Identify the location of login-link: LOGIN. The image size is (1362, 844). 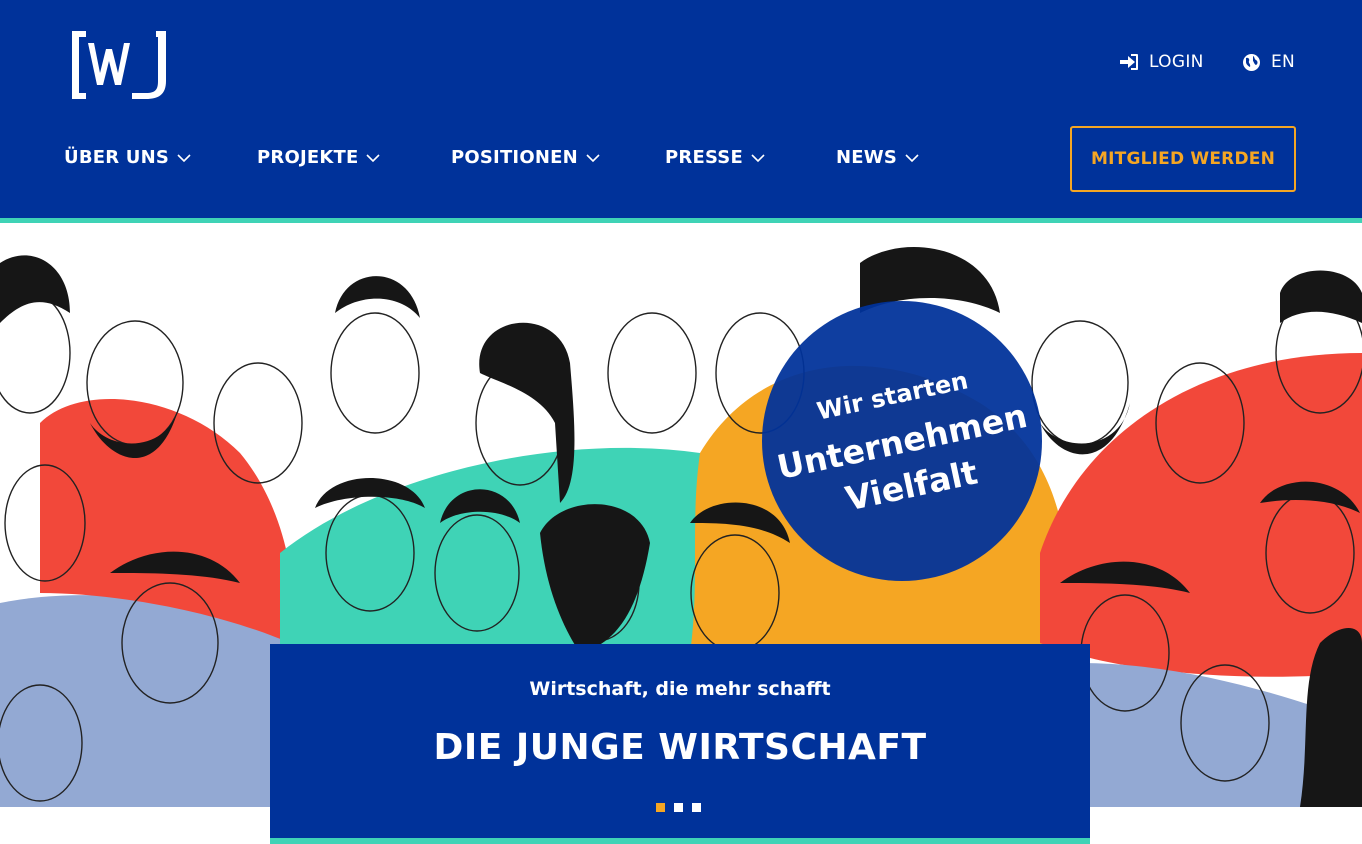
(1161, 62).